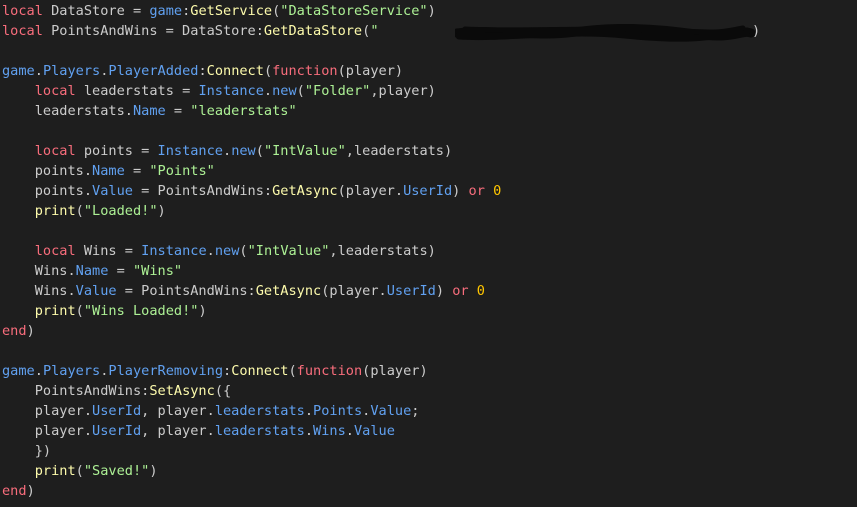 Image resolution: width=857 pixels, height=507 pixels. I want to click on code-token: Players, so click(71, 371).